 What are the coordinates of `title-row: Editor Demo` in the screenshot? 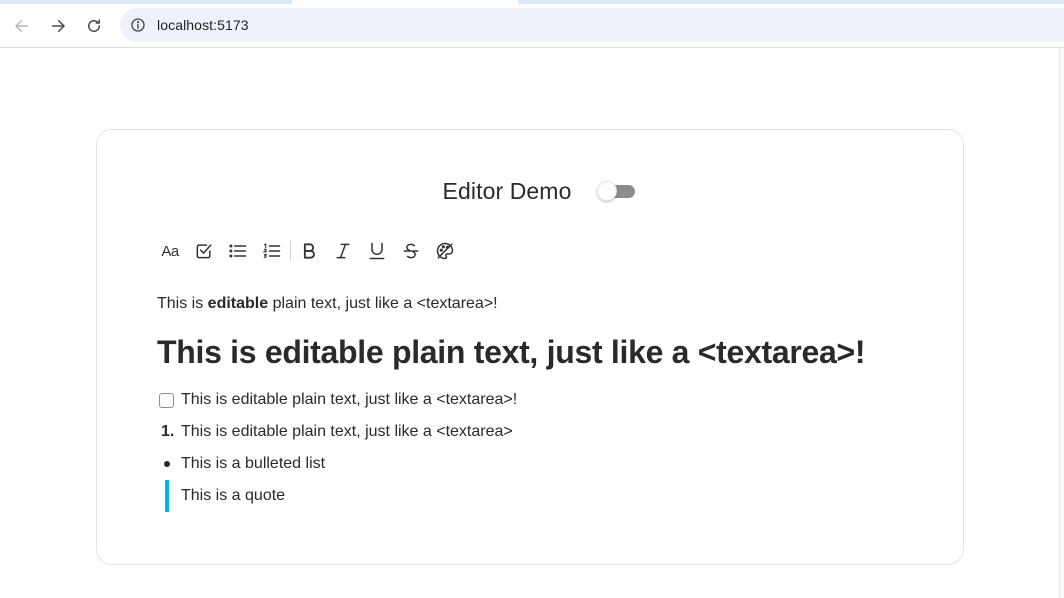 It's located at (530, 191).